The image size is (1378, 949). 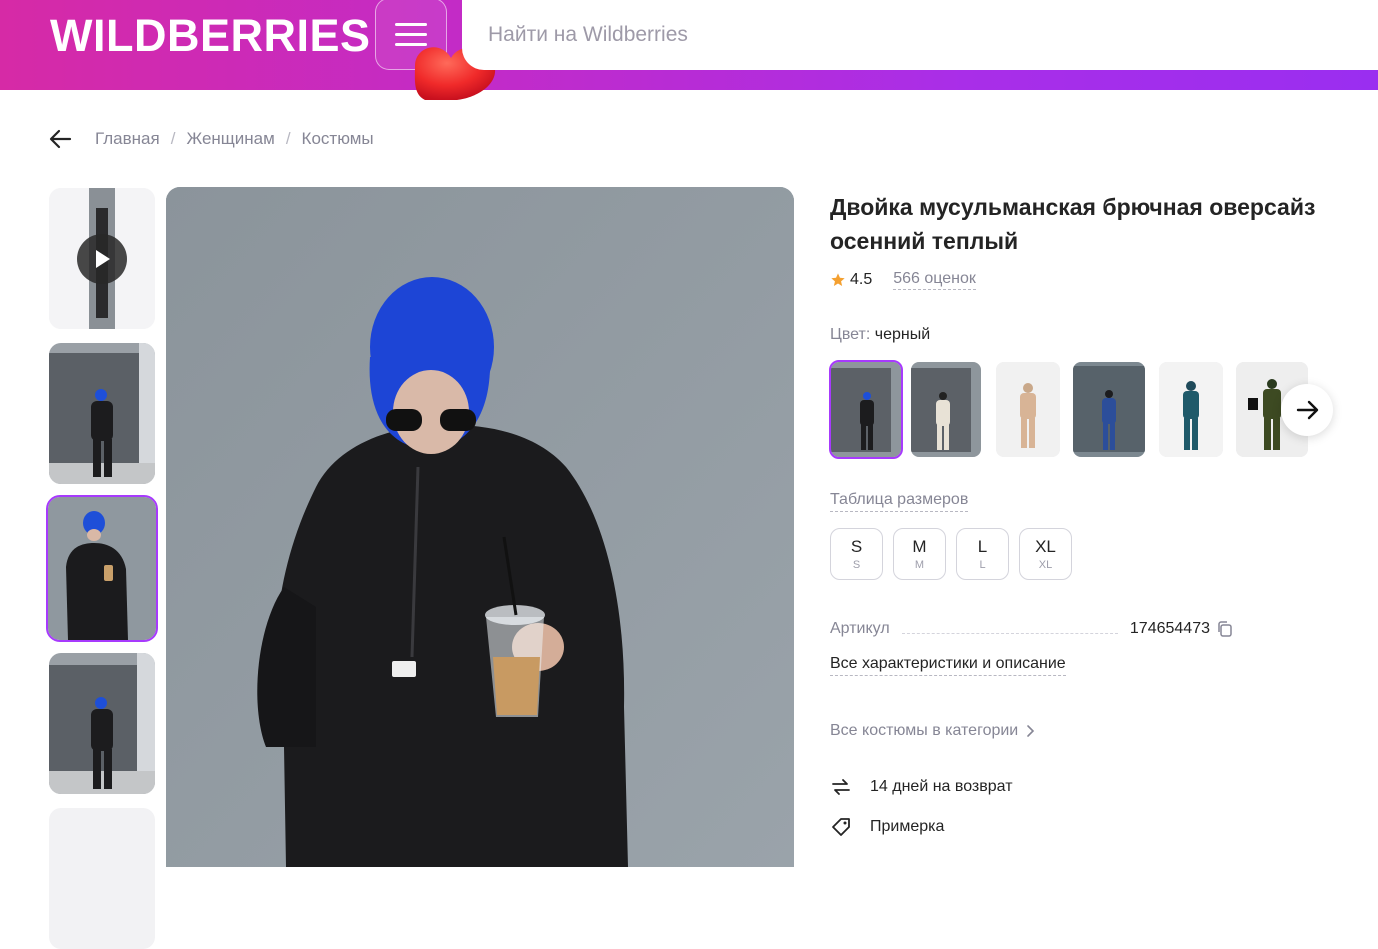 I want to click on breadcrumb: Главная / Женщинам / Костюмы, so click(x=234, y=139).